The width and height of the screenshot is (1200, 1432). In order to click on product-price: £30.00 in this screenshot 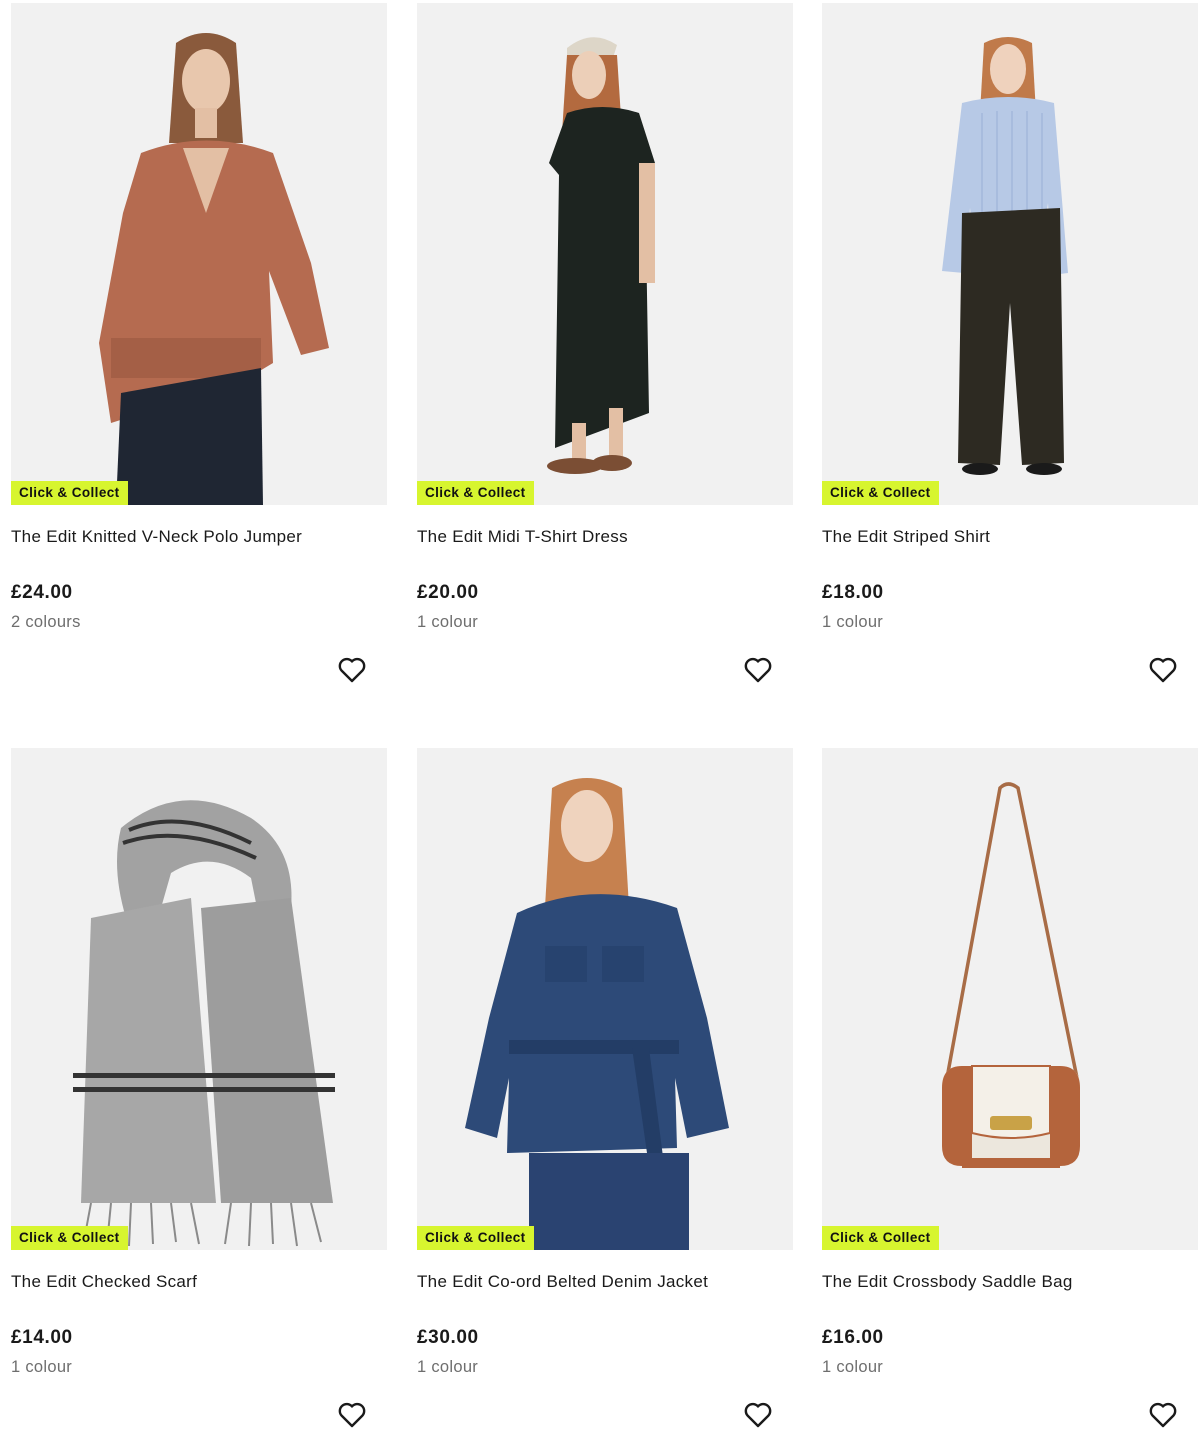, I will do `click(448, 1337)`.